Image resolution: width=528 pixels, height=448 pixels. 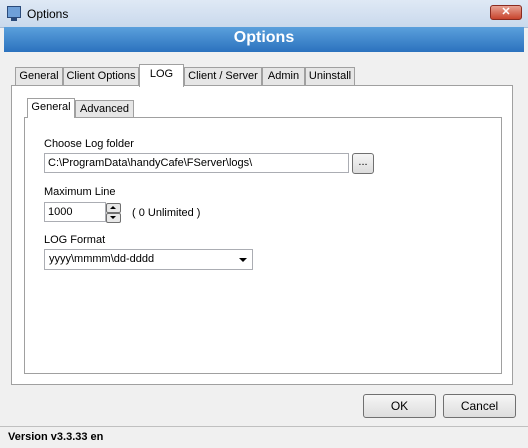 What do you see at coordinates (113, 208) in the screenshot?
I see `spin-up-icon` at bounding box center [113, 208].